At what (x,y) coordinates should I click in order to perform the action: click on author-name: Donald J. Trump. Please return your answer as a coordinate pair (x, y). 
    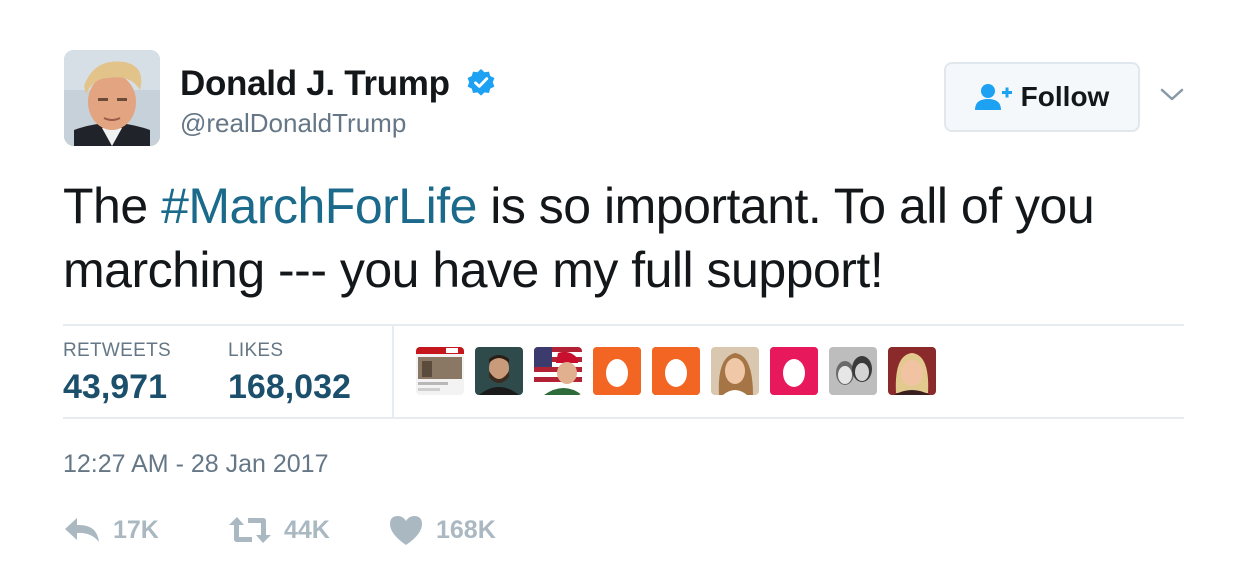
    Looking at the image, I should click on (315, 84).